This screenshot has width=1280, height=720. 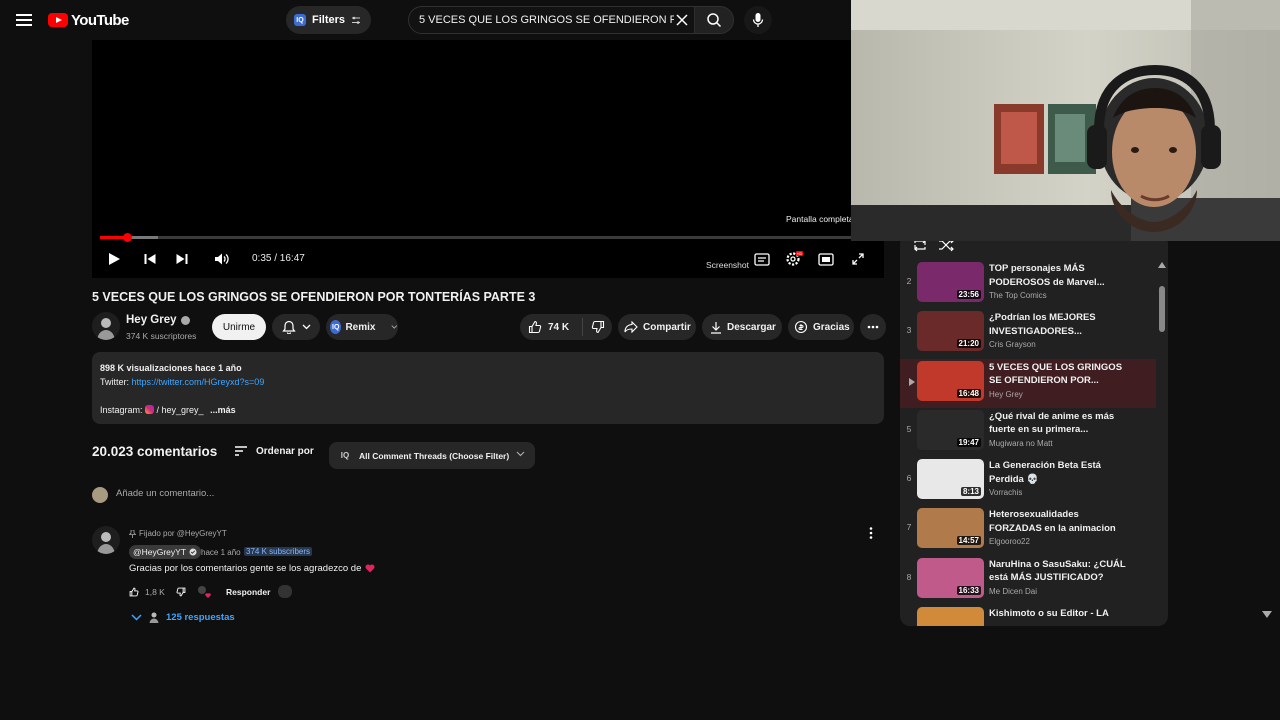 I want to click on subtitles-button, so click(x=762, y=259).